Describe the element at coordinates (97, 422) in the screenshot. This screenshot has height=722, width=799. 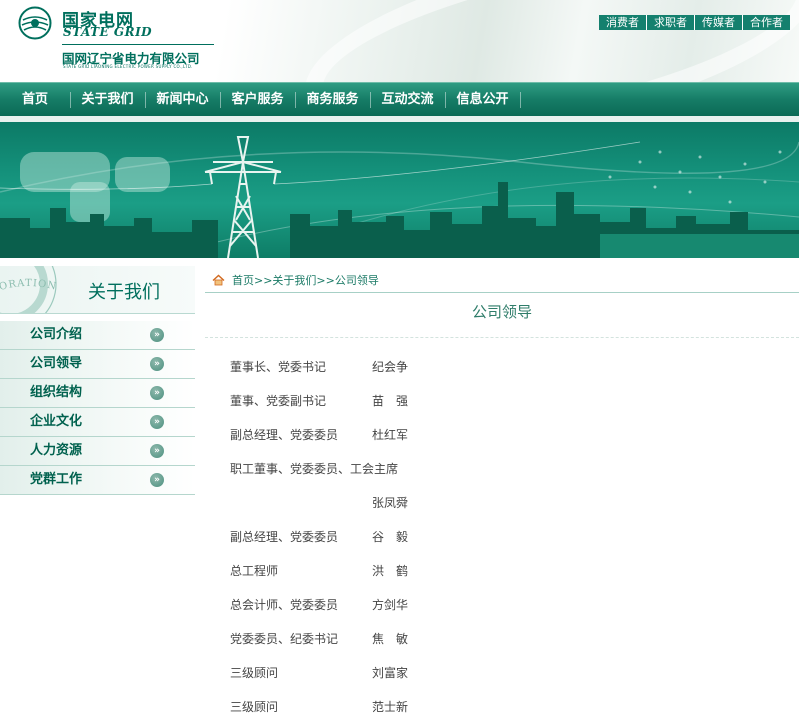
I see `sidebar-item-corporate-culture: 企业文化 »` at that location.